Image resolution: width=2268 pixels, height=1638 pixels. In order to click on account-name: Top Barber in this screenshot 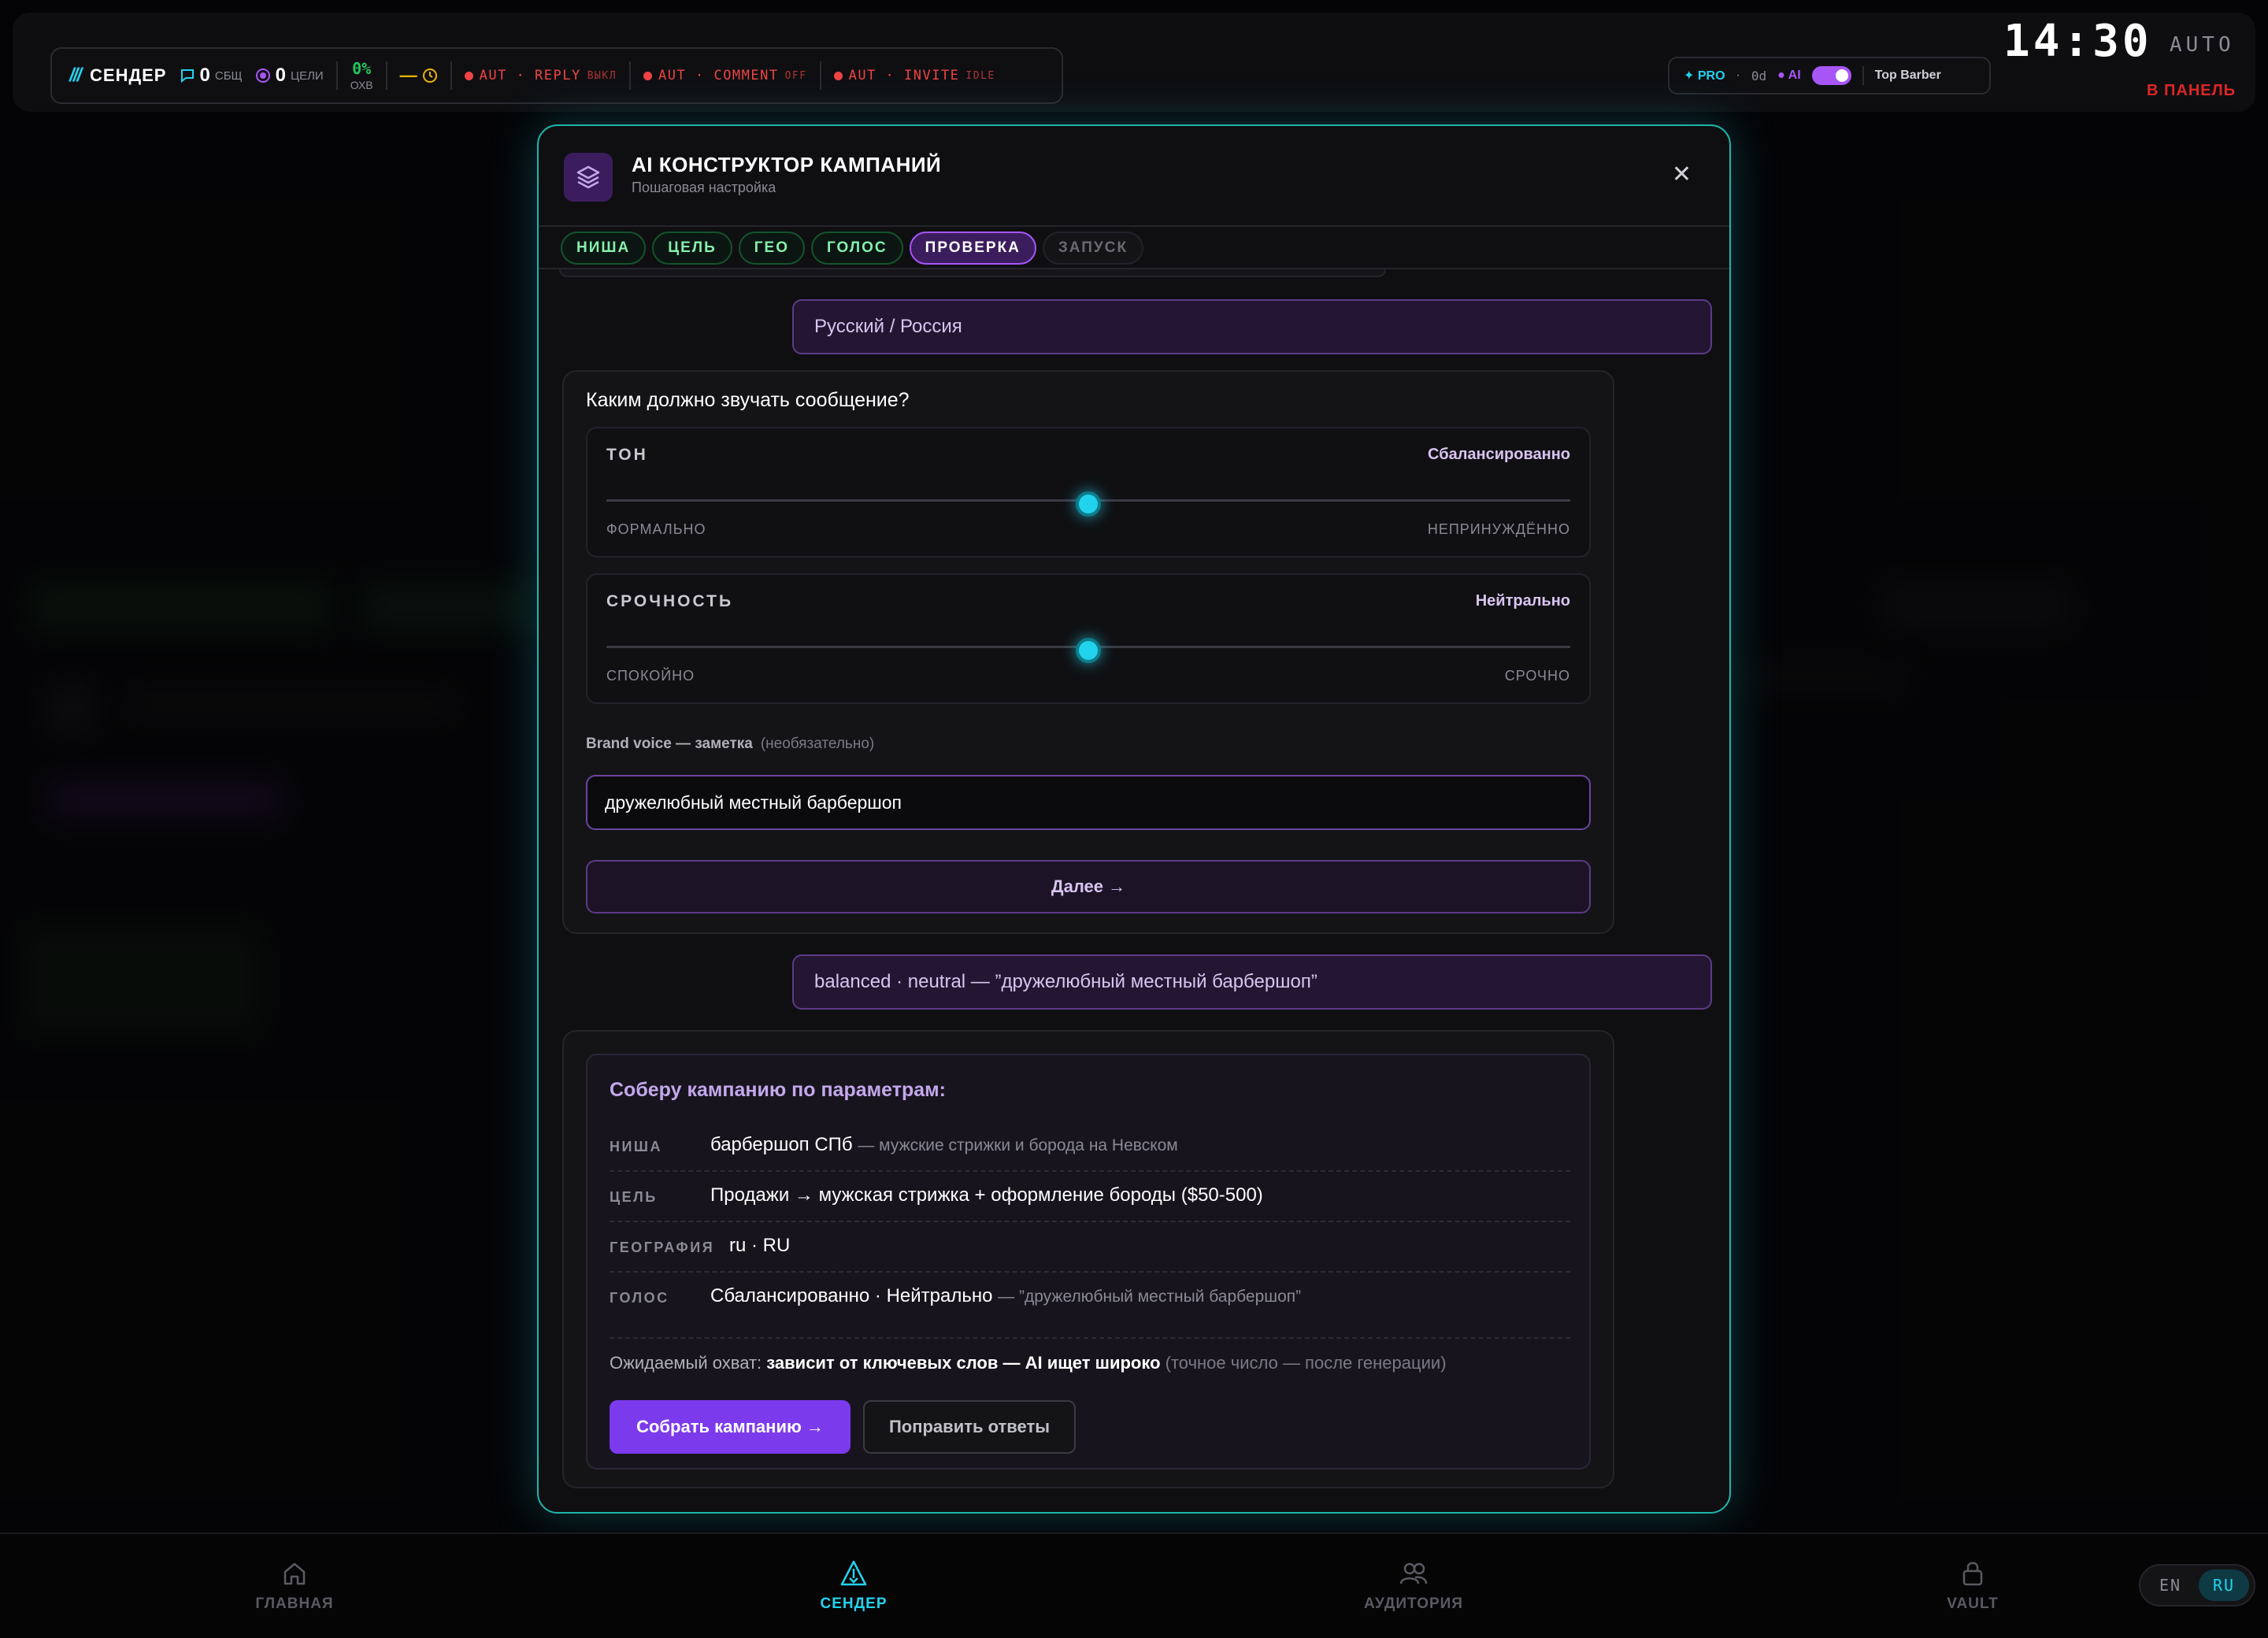, I will do `click(1908, 76)`.